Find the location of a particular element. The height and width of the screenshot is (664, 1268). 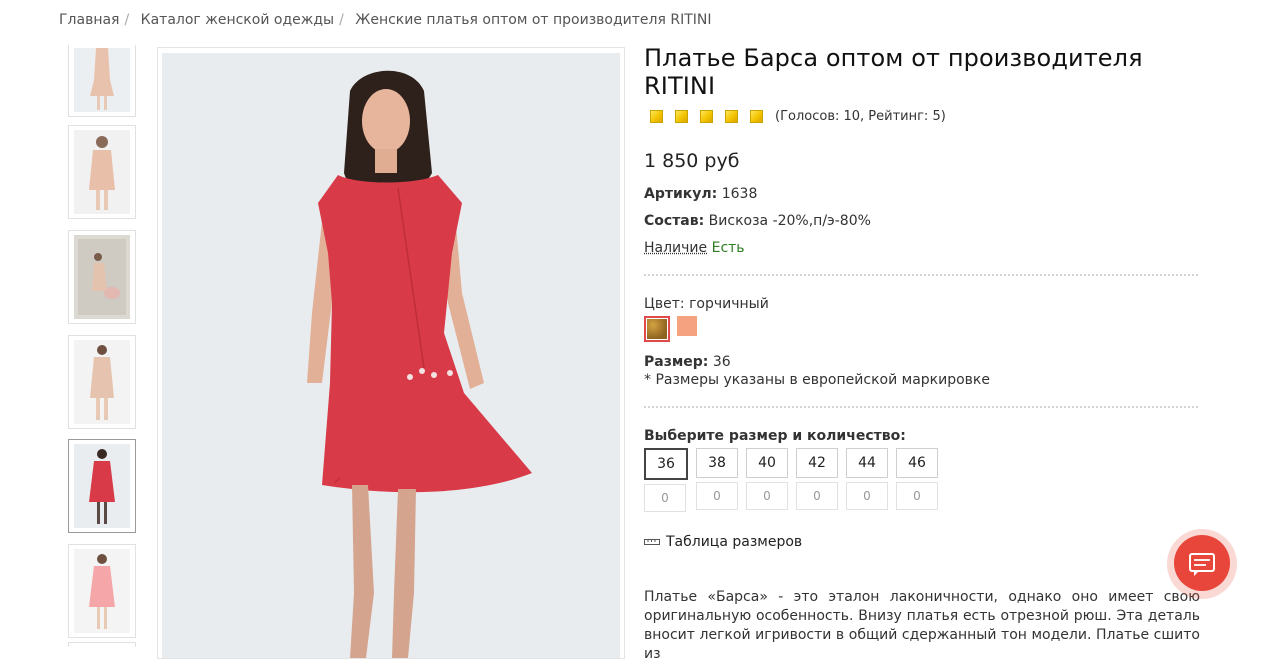

composition-row: Состав: Вискоза -20%,п/э-80% is located at coordinates (922, 221).